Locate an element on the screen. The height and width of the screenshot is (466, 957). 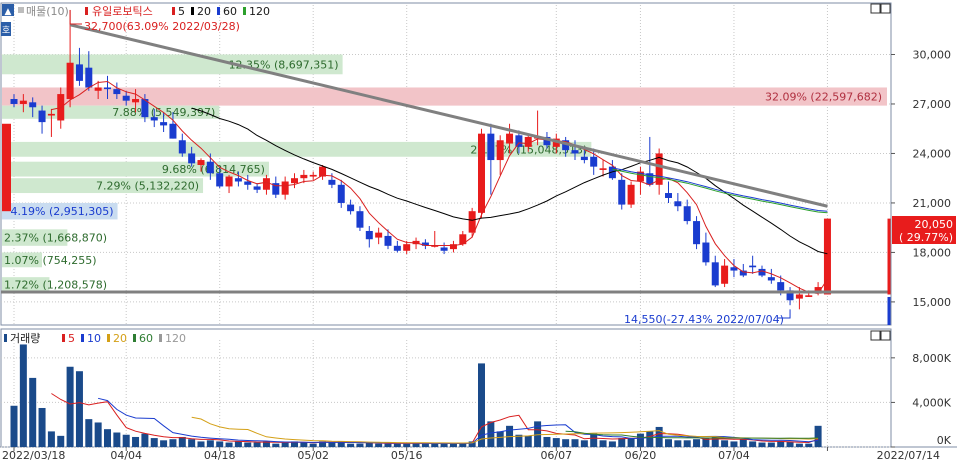
volume-panel-maximize-button is located at coordinates (875, 335).